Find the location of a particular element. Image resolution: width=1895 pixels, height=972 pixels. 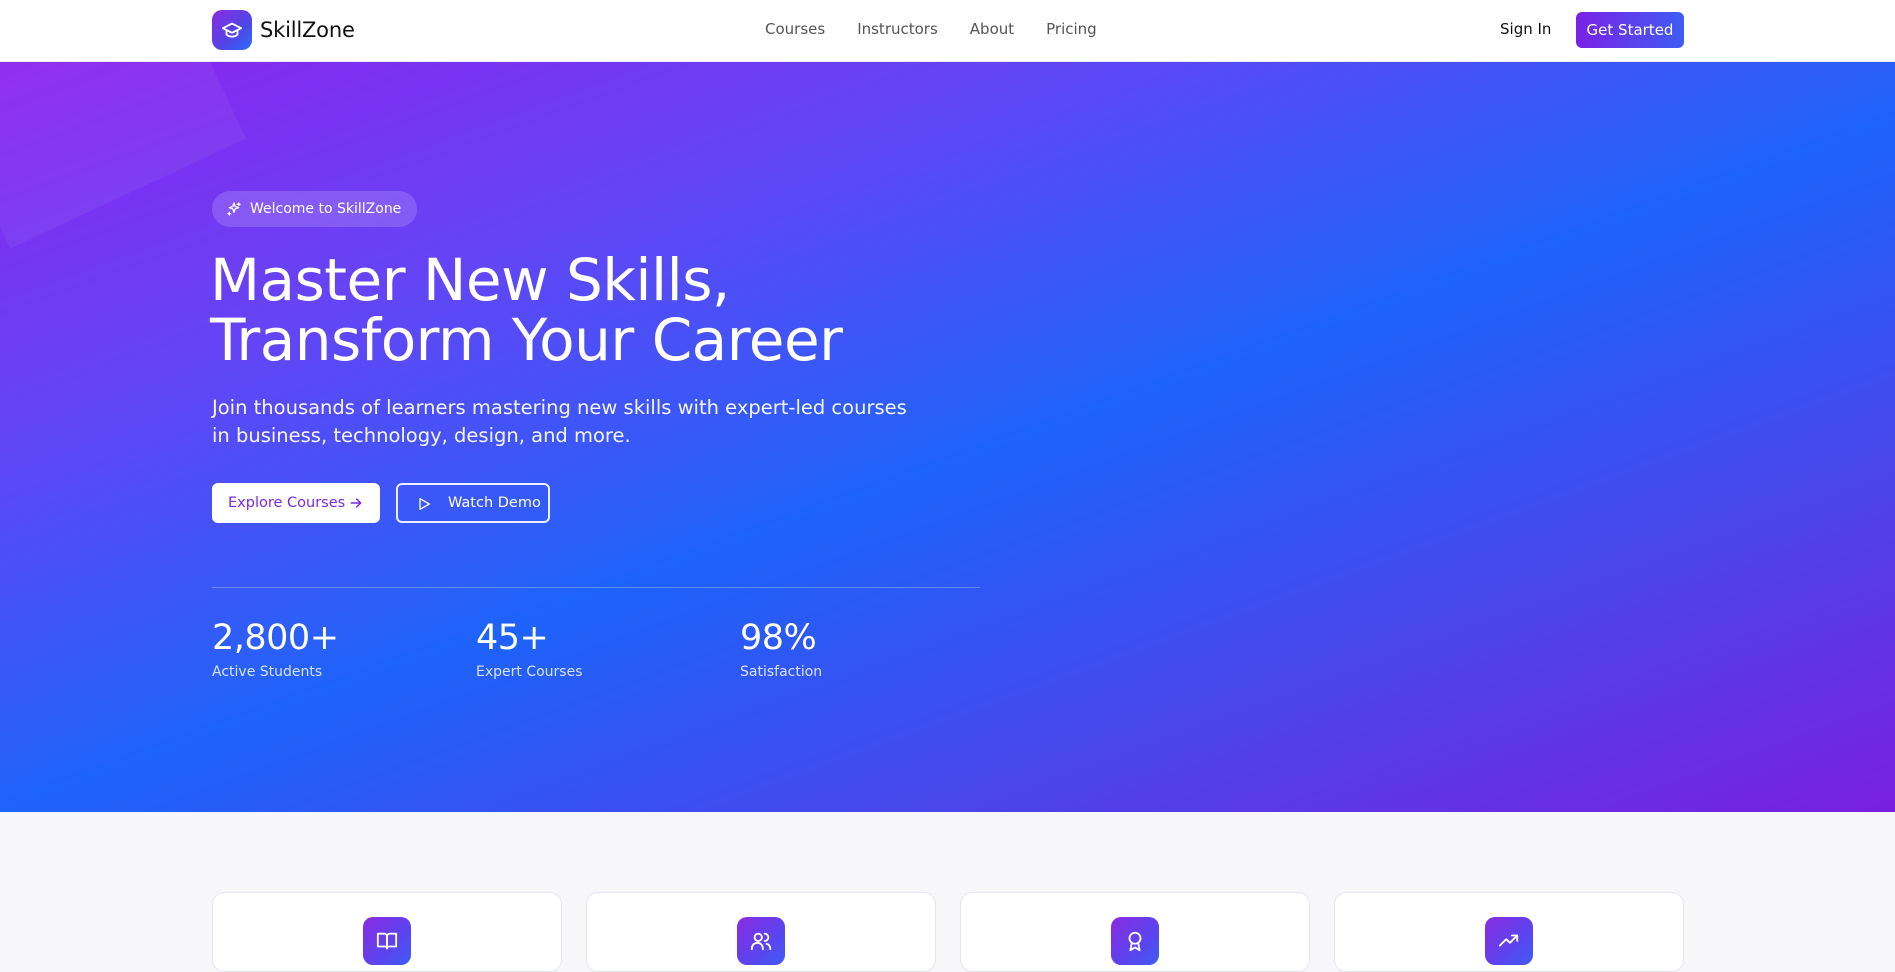

feature-card-certification is located at coordinates (1135, 932).